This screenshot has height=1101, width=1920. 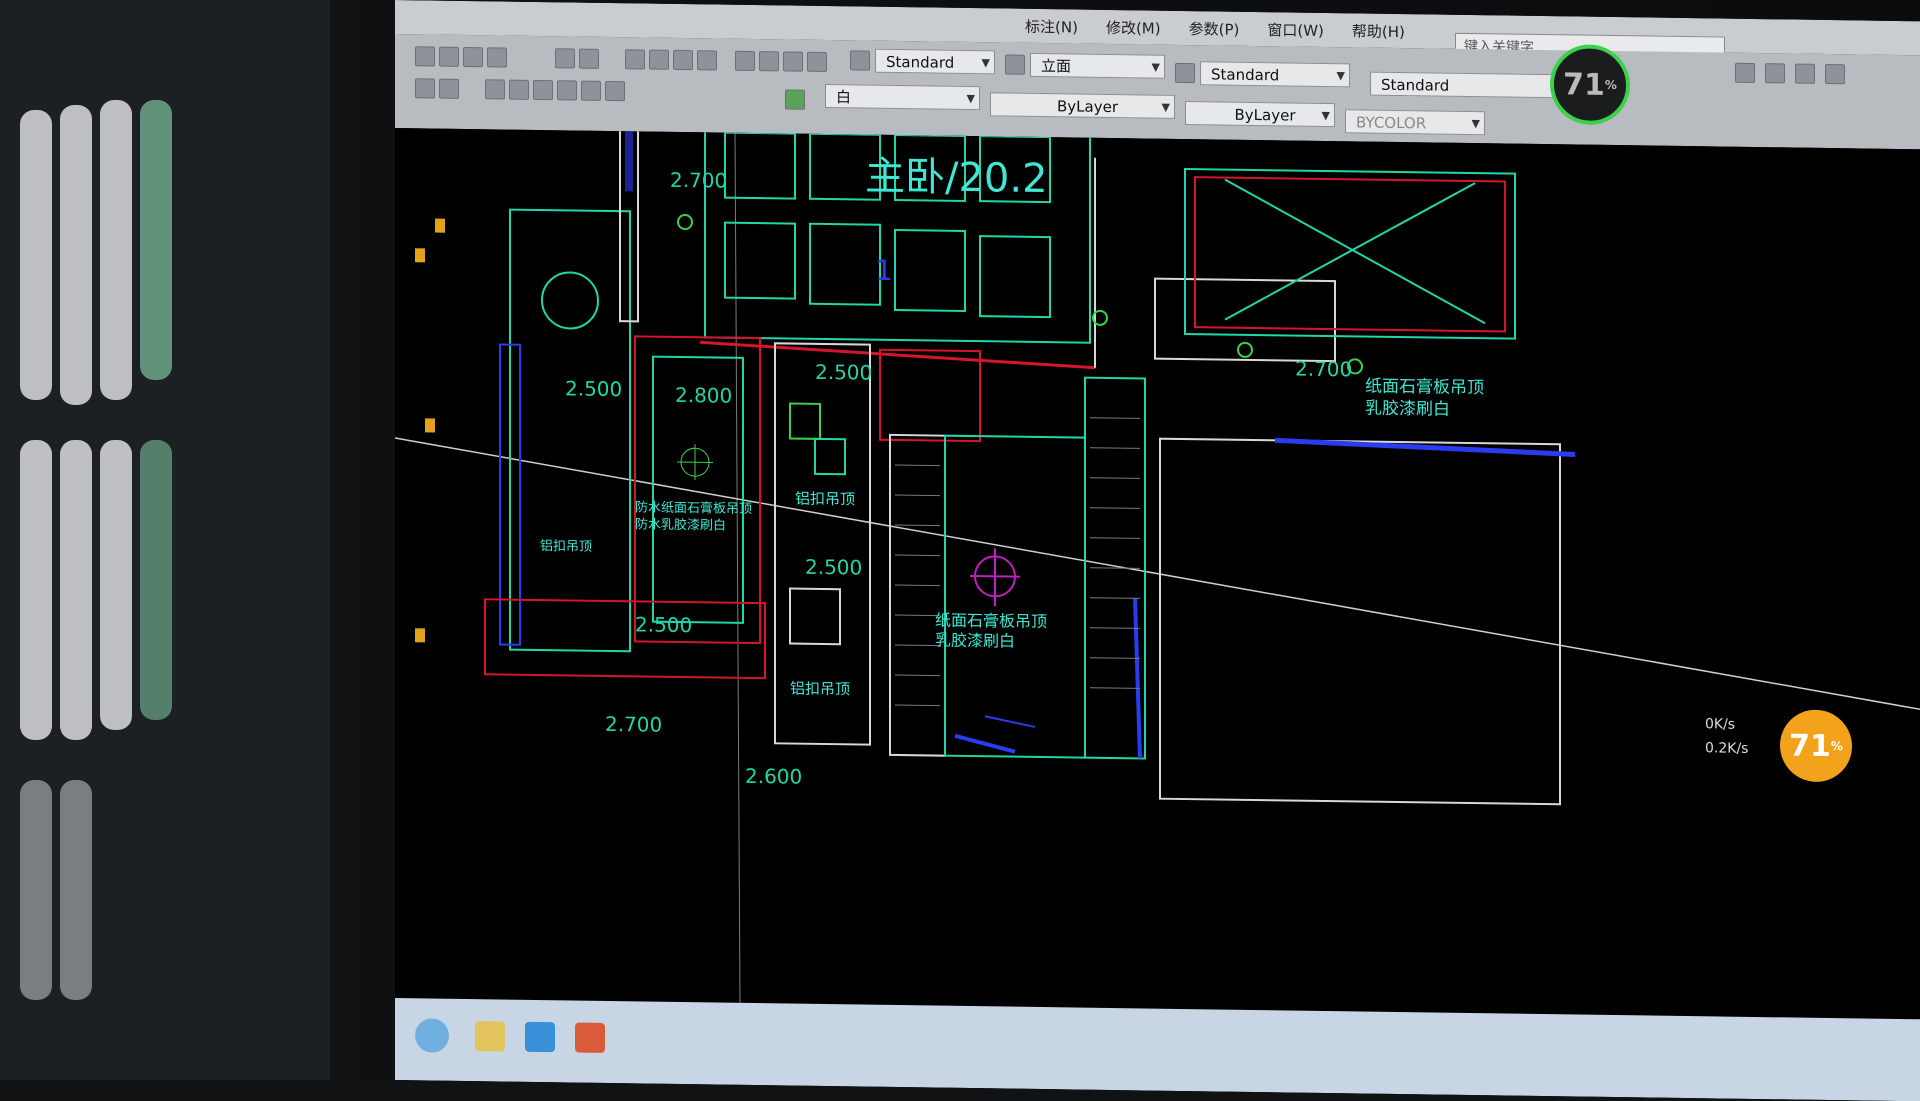 What do you see at coordinates (567, 90) in the screenshot?
I see `zoom-all-icon` at bounding box center [567, 90].